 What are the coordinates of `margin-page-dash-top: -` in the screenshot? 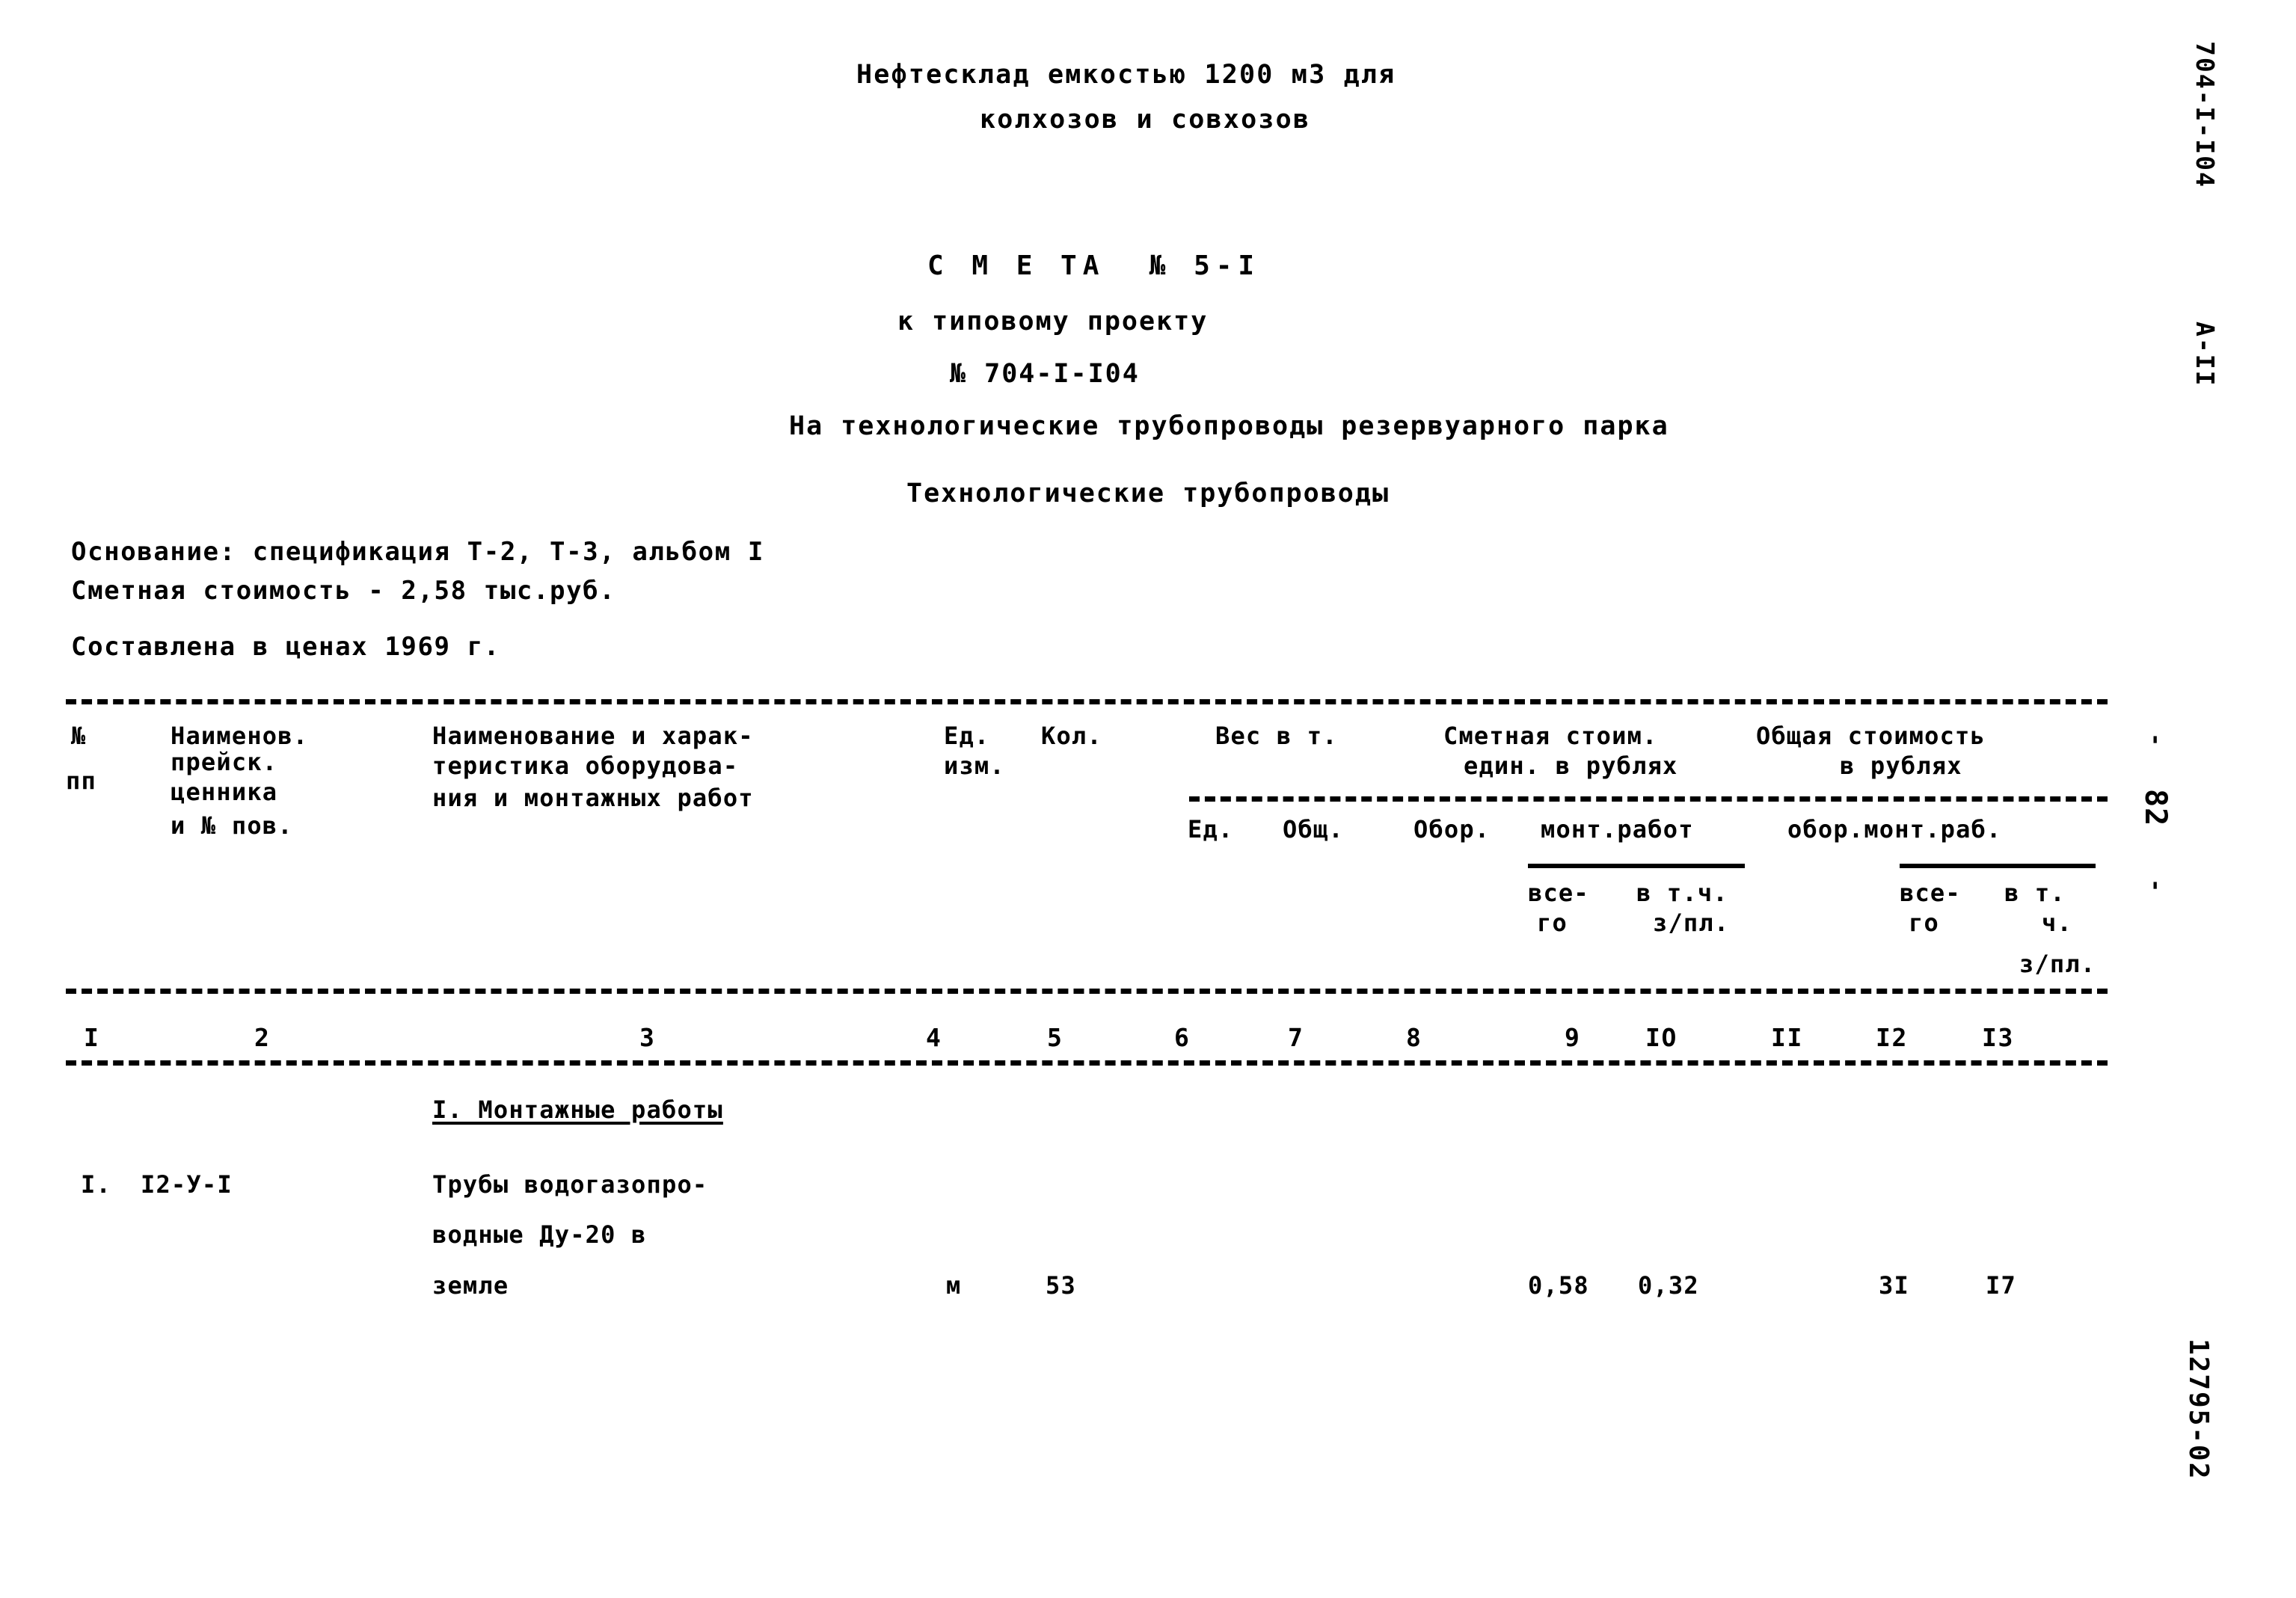 It's located at (2156, 740).